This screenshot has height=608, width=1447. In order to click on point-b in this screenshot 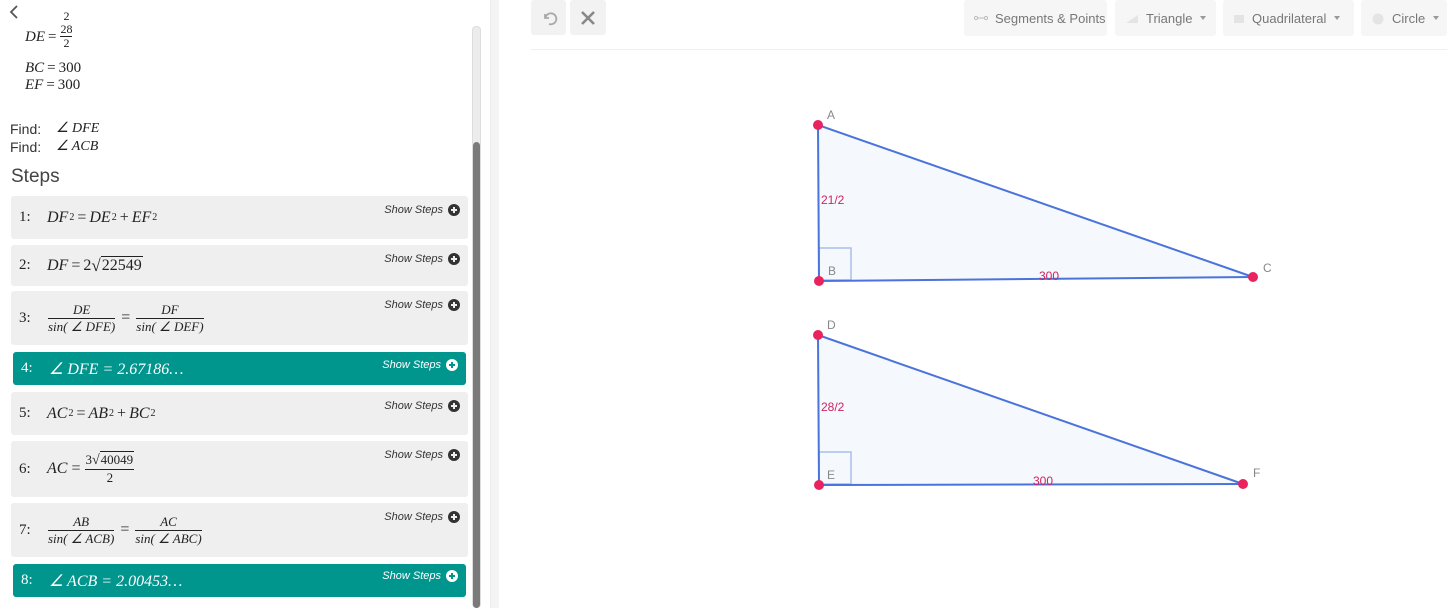, I will do `click(819, 281)`.